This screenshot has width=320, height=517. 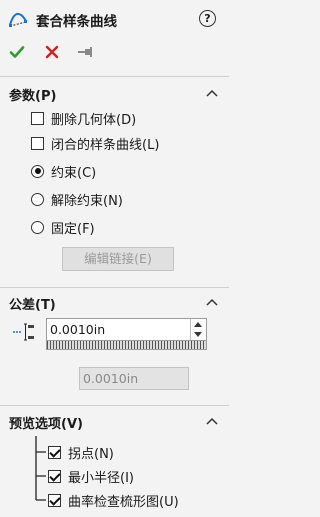 What do you see at coordinates (126, 345) in the screenshot?
I see `thumbwheel-slider` at bounding box center [126, 345].